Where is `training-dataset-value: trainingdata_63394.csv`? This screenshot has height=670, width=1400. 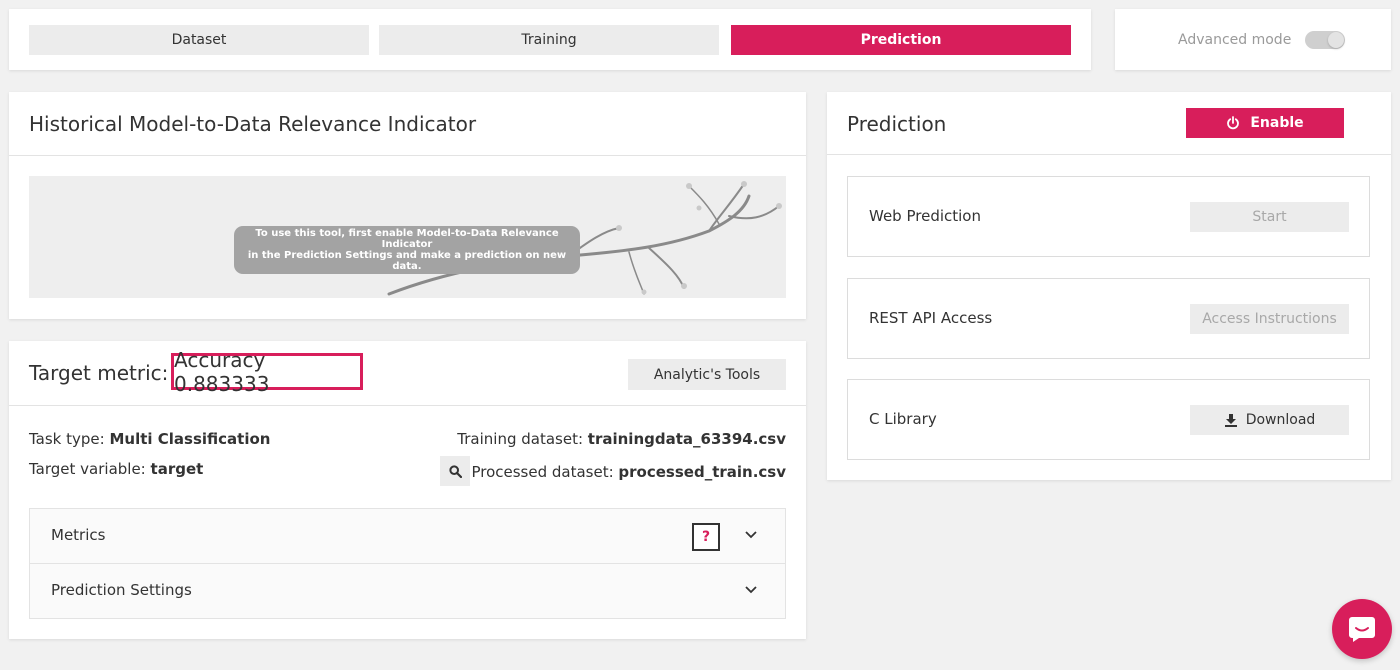 training-dataset-value: trainingdata_63394.csv is located at coordinates (686, 439).